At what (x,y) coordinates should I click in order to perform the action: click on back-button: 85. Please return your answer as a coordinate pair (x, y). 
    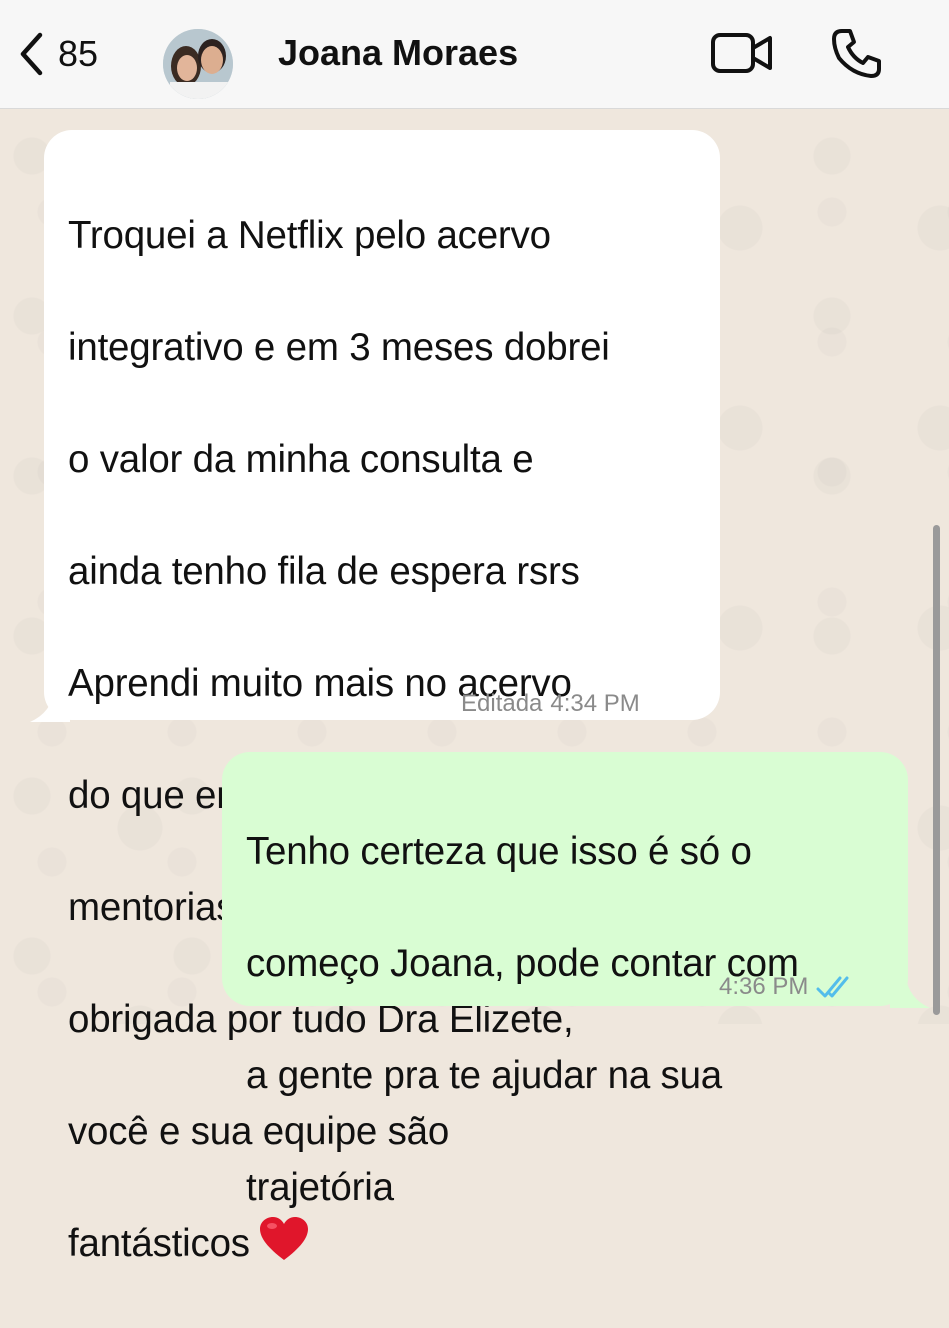
    Looking at the image, I should click on (58, 54).